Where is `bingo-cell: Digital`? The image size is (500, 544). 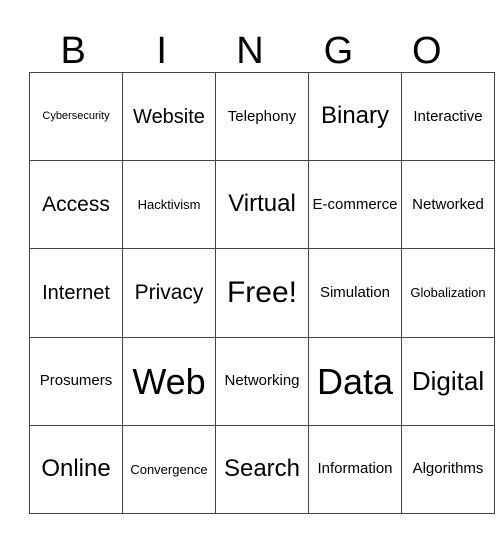 bingo-cell: Digital is located at coordinates (448, 381).